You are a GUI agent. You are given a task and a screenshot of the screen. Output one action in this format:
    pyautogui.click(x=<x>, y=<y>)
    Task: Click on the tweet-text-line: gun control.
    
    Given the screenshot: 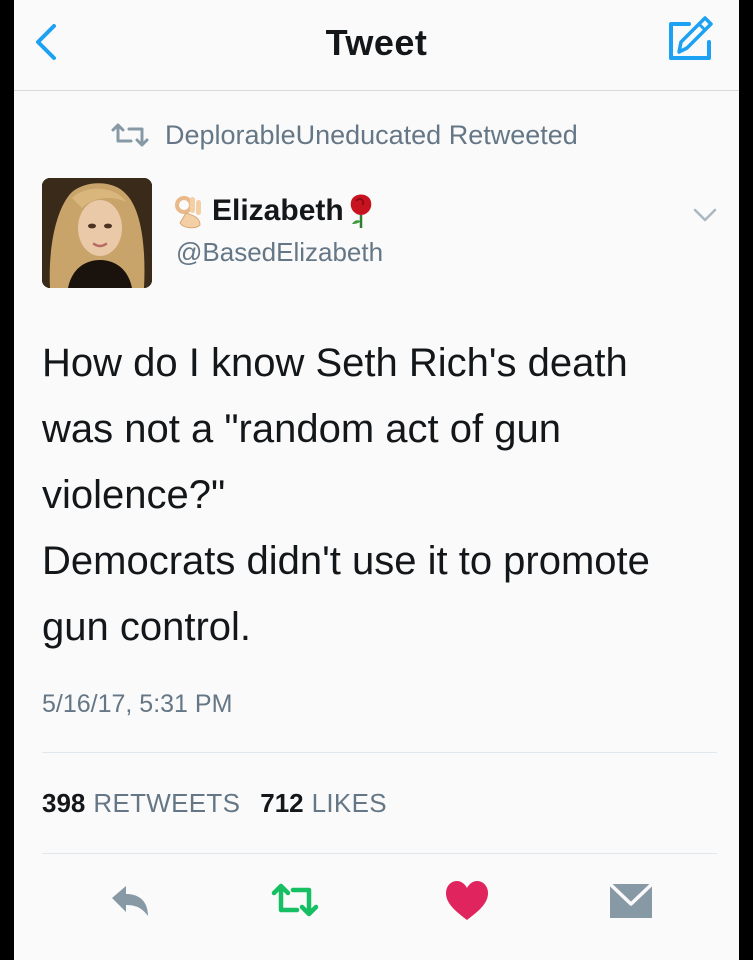 What is the action you would take?
    pyautogui.click(x=147, y=627)
    